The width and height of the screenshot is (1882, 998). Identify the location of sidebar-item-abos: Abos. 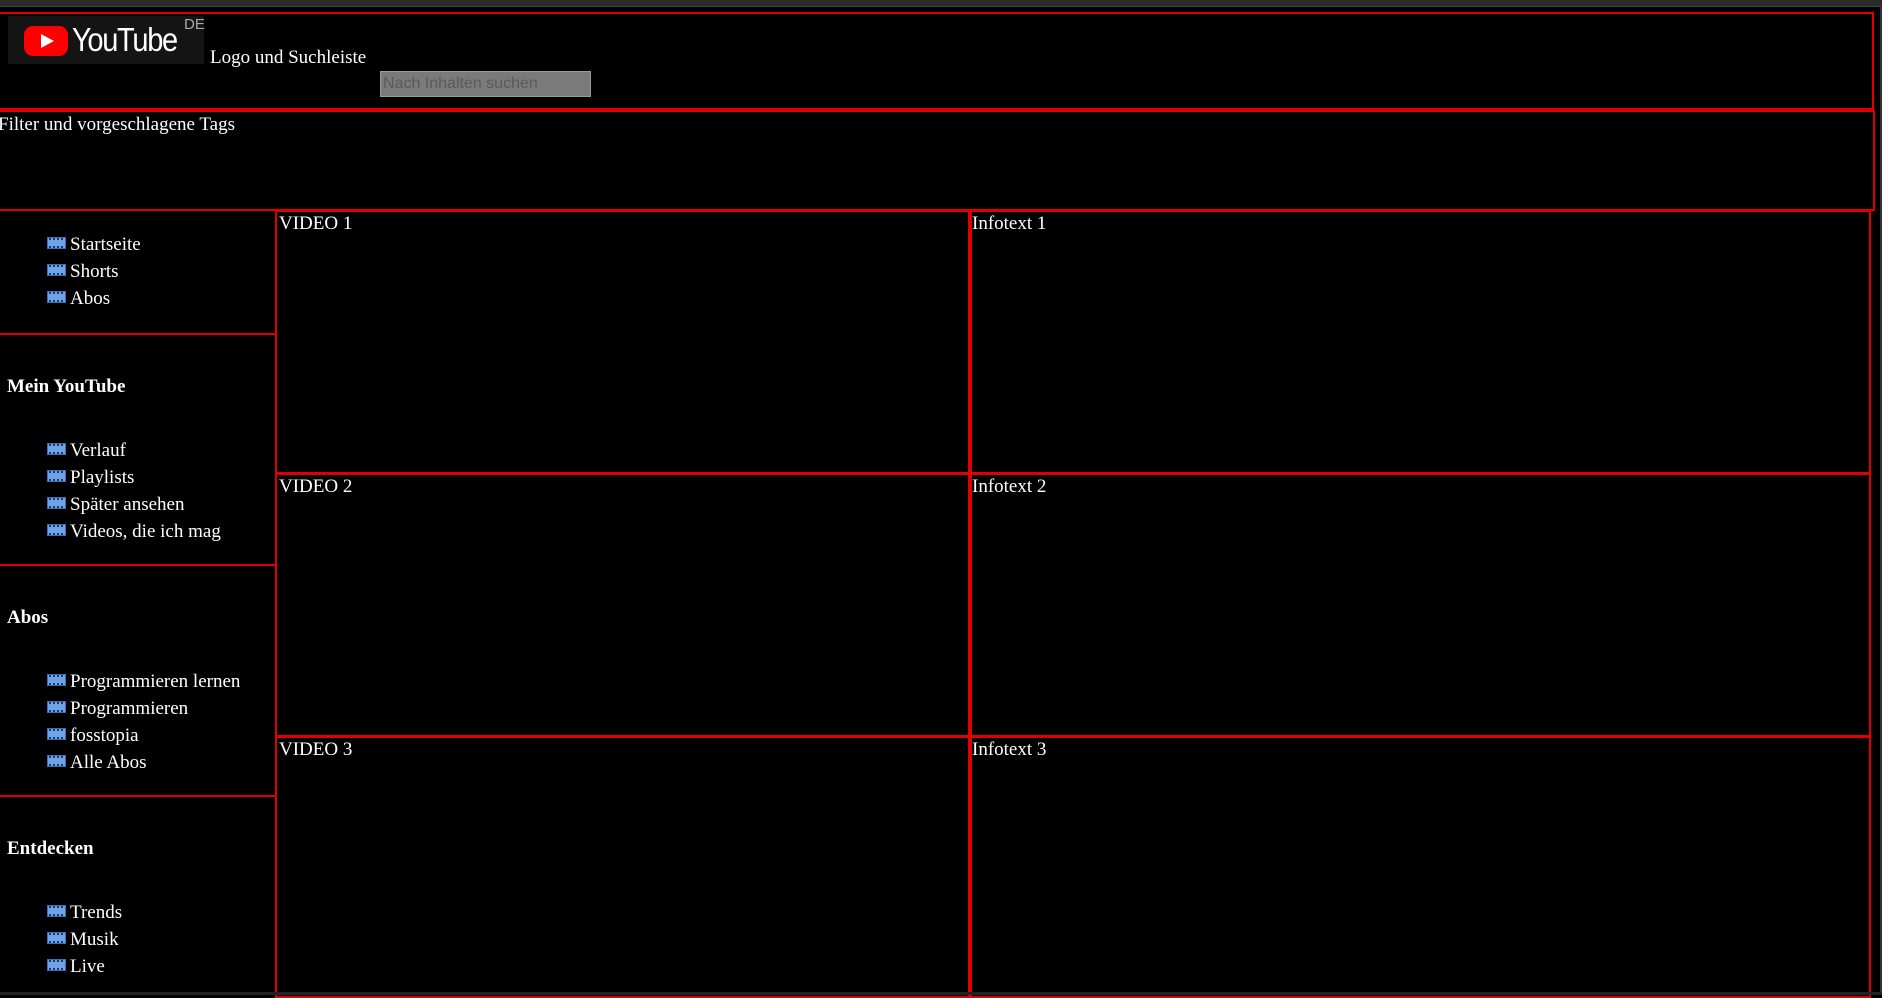
(78, 301).